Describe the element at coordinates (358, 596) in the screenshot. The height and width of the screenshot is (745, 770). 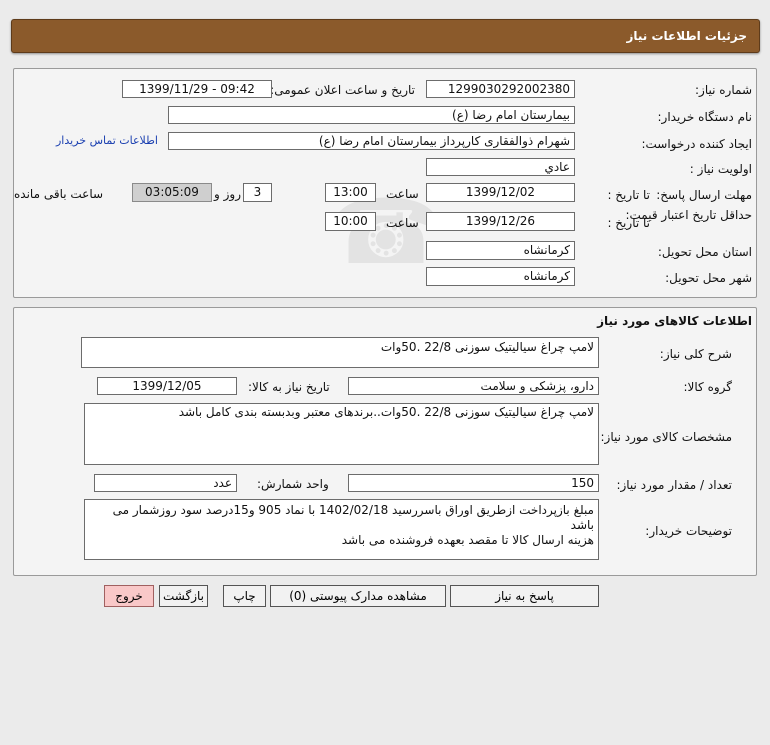
I see `view-attachments-button: مشاهده مدارک پیوستی (0)` at that location.